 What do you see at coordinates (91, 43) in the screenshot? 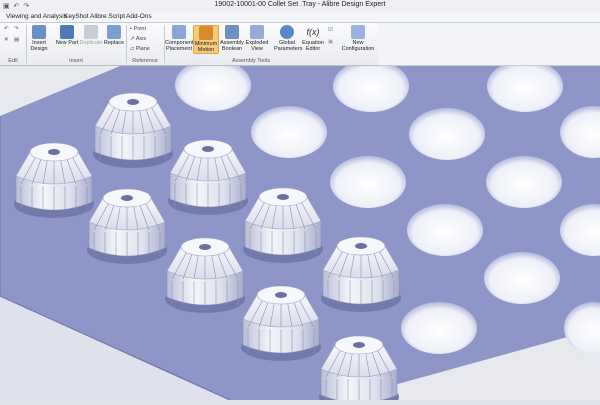
I see `duplicate-label: Duplicate` at bounding box center [91, 43].